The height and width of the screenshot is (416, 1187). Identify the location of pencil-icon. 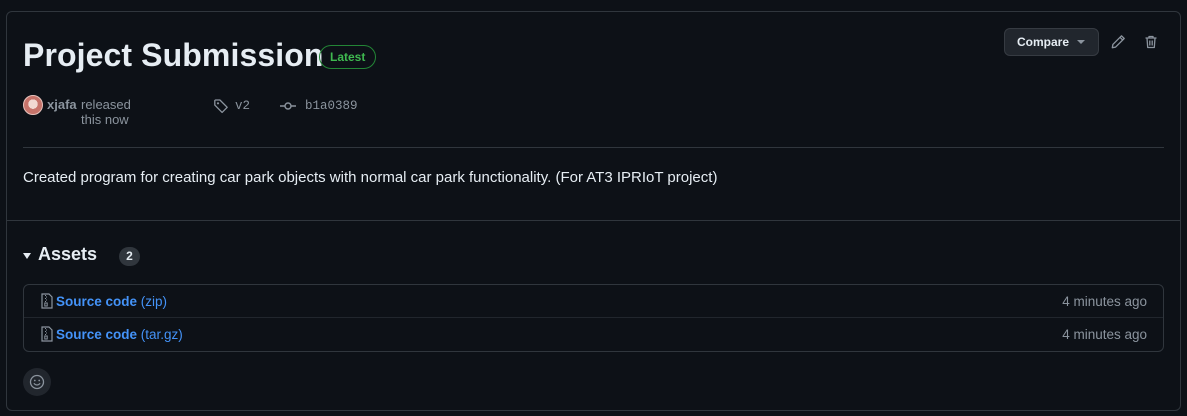
(1118, 42).